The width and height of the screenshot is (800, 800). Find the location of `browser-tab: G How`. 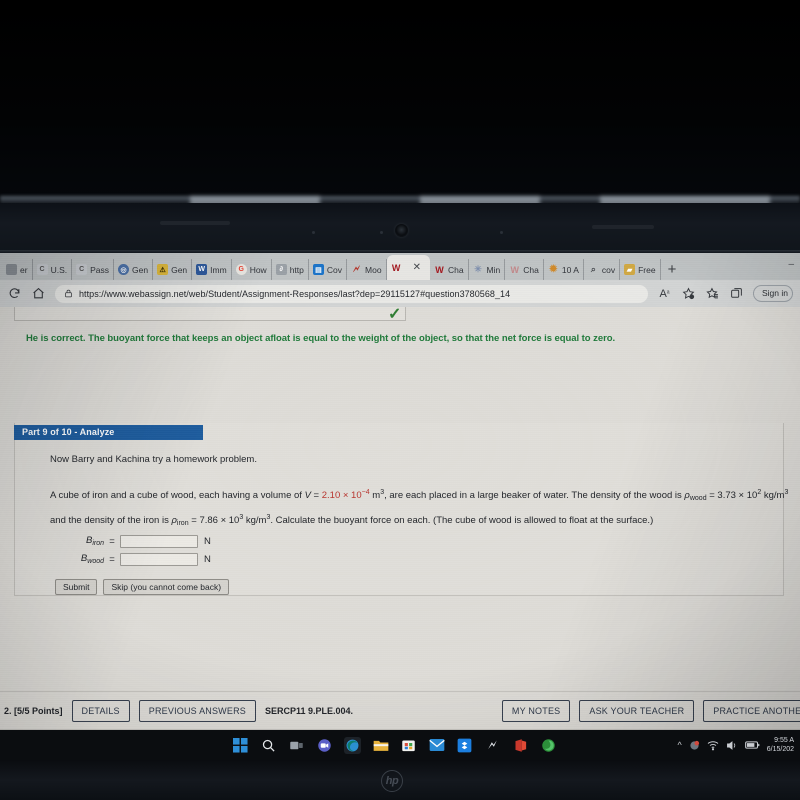

browser-tab: G How is located at coordinates (252, 269).